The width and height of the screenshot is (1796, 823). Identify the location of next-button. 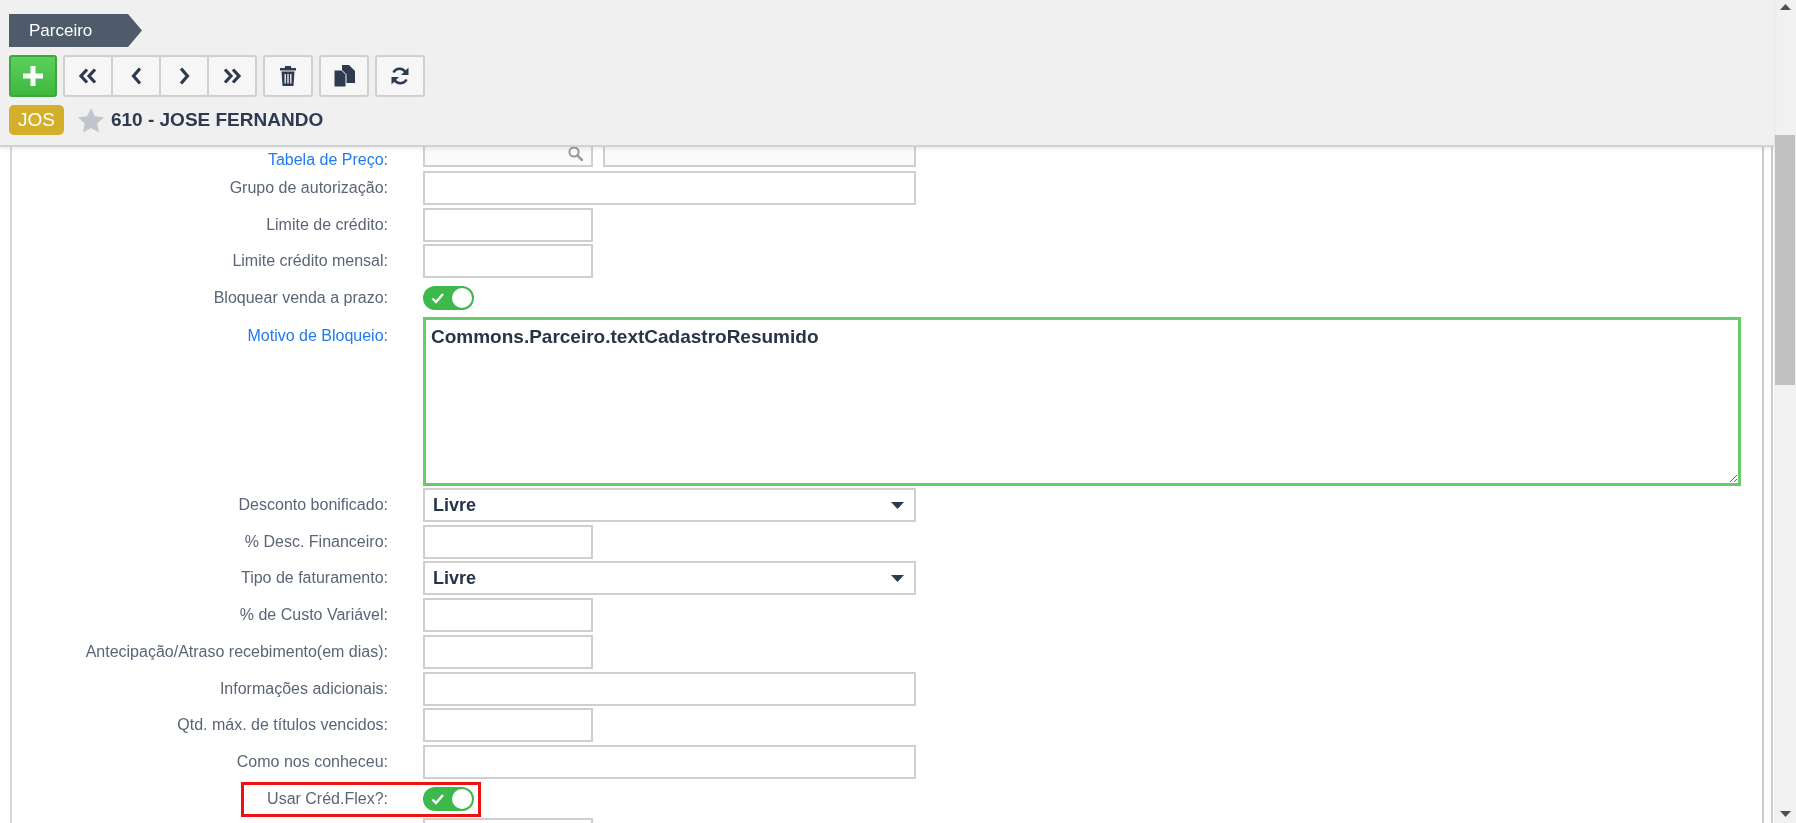
(184, 76).